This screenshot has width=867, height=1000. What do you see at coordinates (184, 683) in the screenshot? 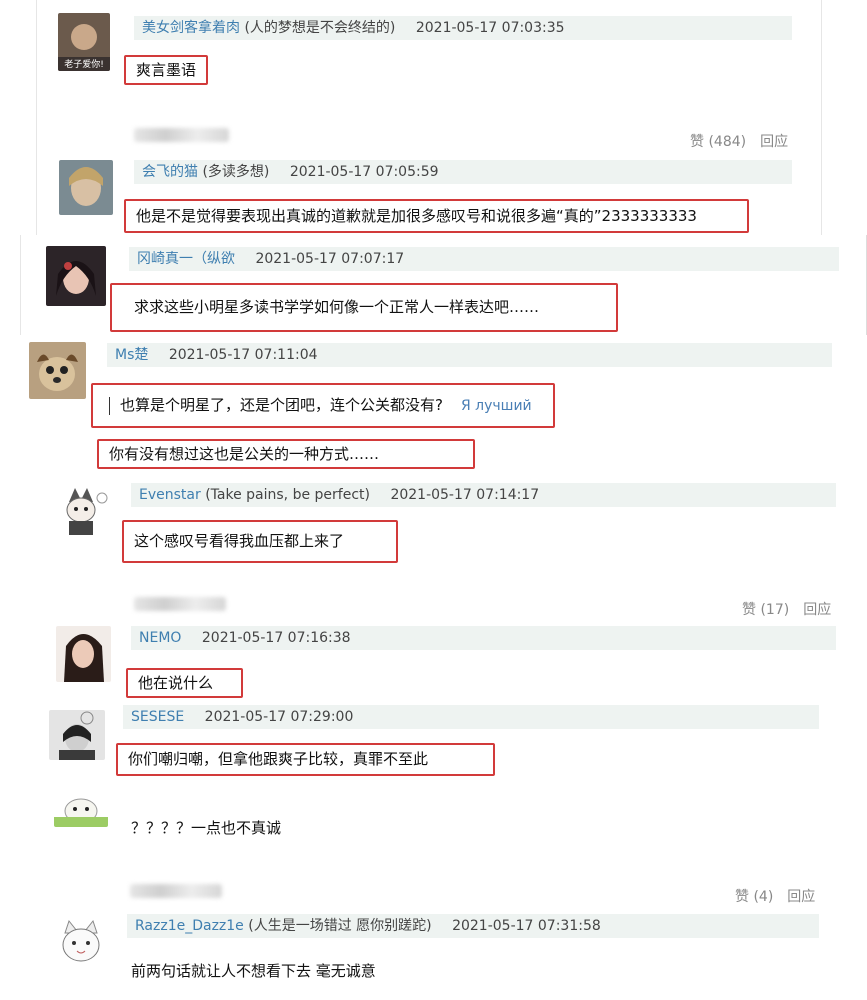
I see `comment-text: 他在说什么` at bounding box center [184, 683].